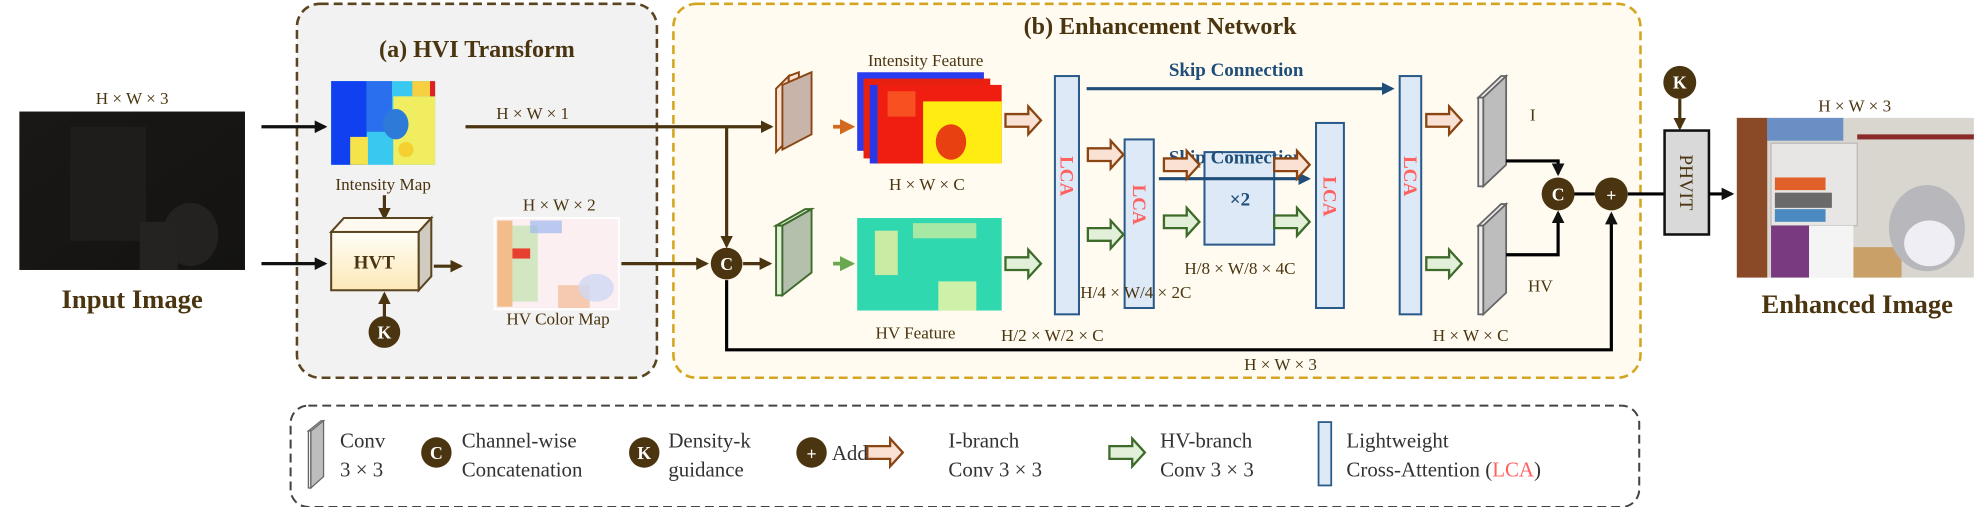  What do you see at coordinates (1471, 335) in the screenshot?
I see `dims-full-label: H × W × C` at bounding box center [1471, 335].